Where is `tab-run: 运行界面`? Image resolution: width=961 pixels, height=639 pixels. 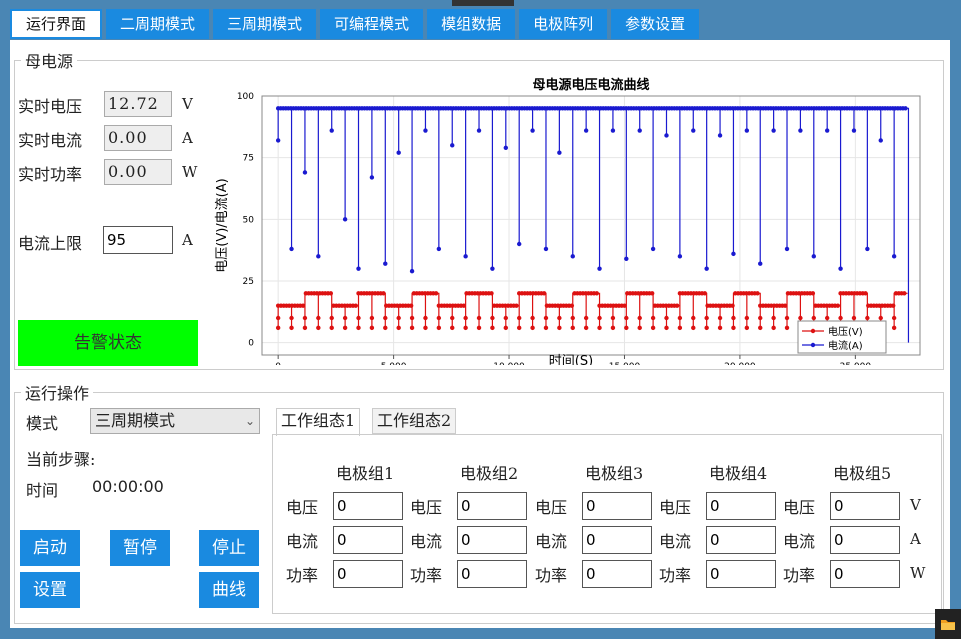
tab-run: 运行界面 is located at coordinates (56, 24).